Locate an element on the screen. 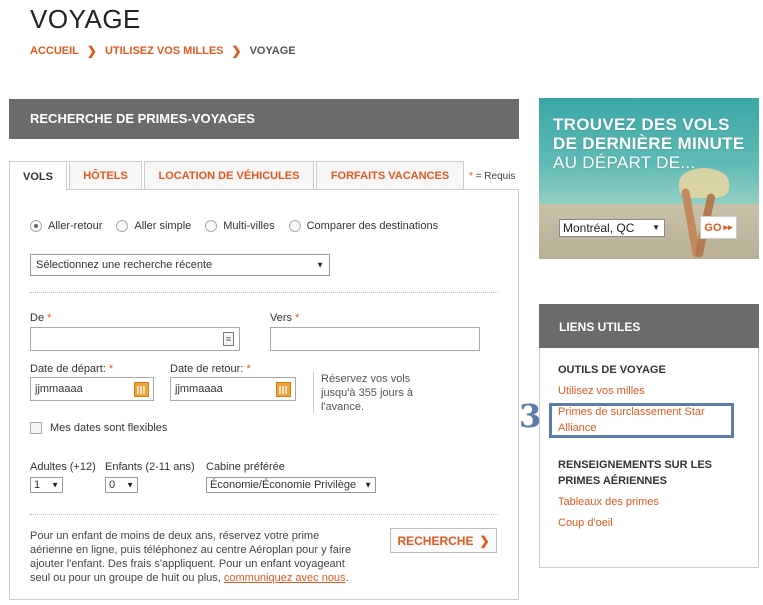 Image resolution: width=763 pixels, height=605 pixels. contact-us-link: communiquez avec nous is located at coordinates (285, 578).